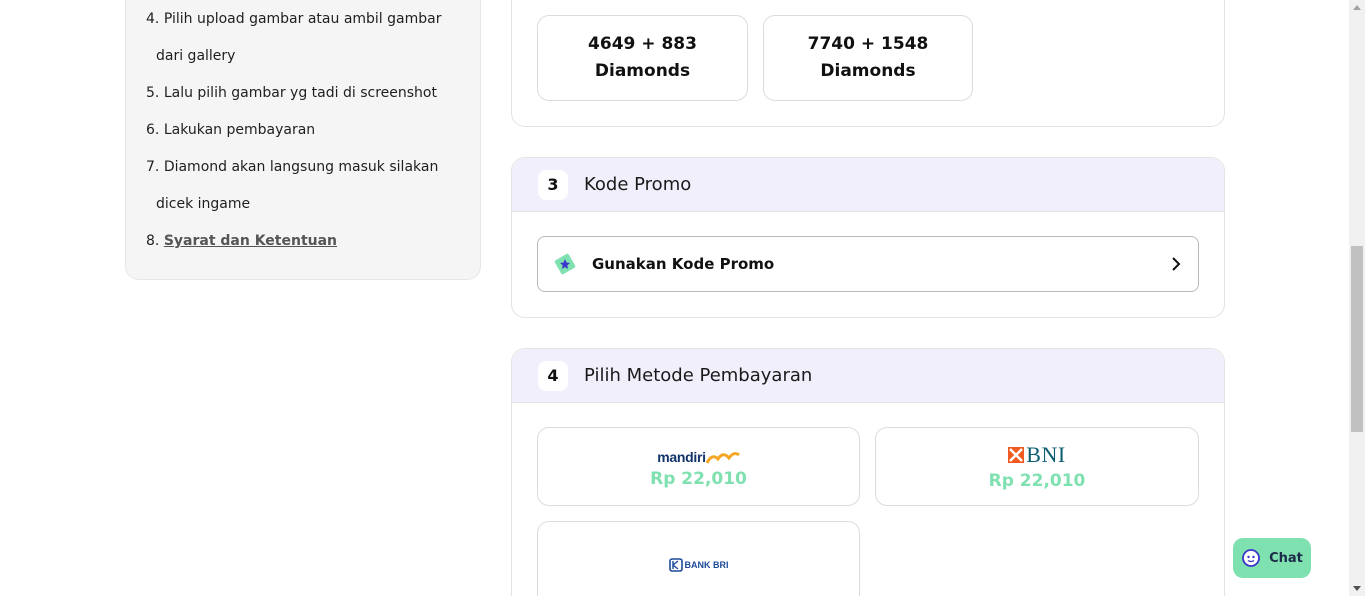 This screenshot has width=1365, height=596. Describe the element at coordinates (1036, 454) in the screenshot. I see `bni-logo: BNI` at that location.